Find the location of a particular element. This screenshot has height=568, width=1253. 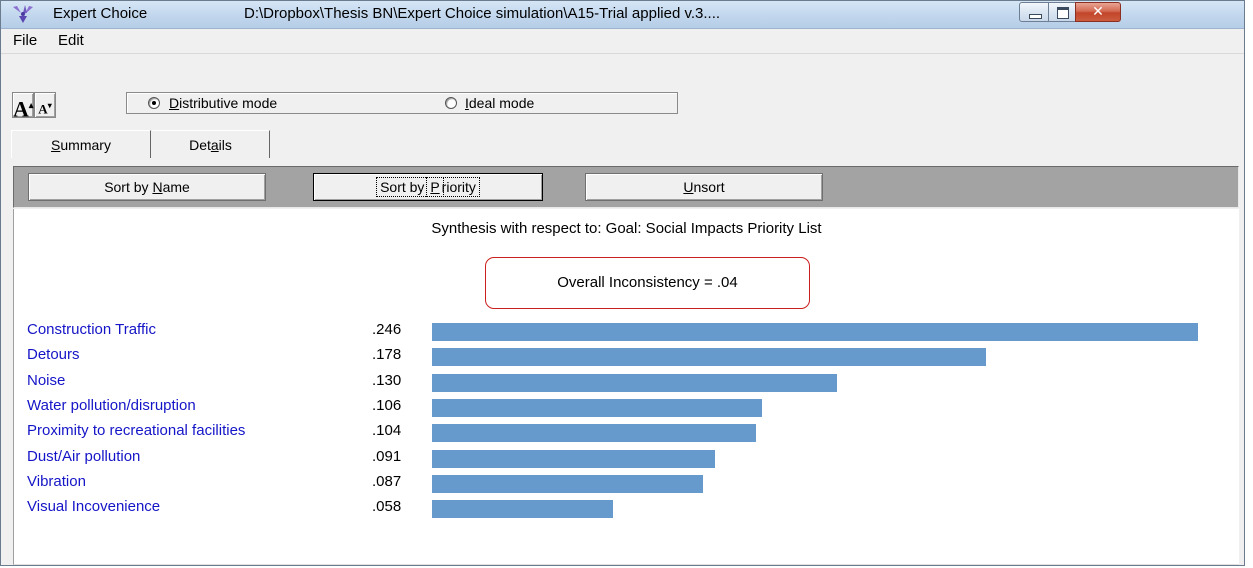

tab-summary: Summary is located at coordinates (81, 144).